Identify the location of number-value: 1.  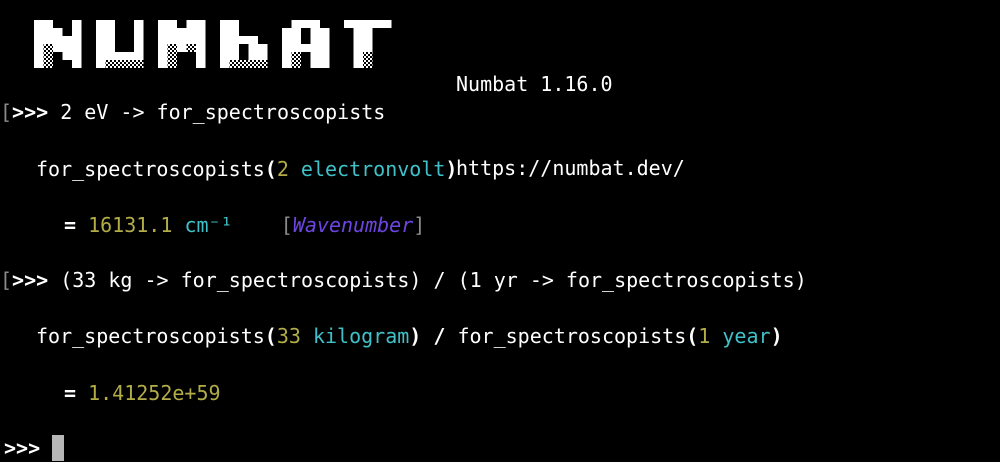
(704, 336).